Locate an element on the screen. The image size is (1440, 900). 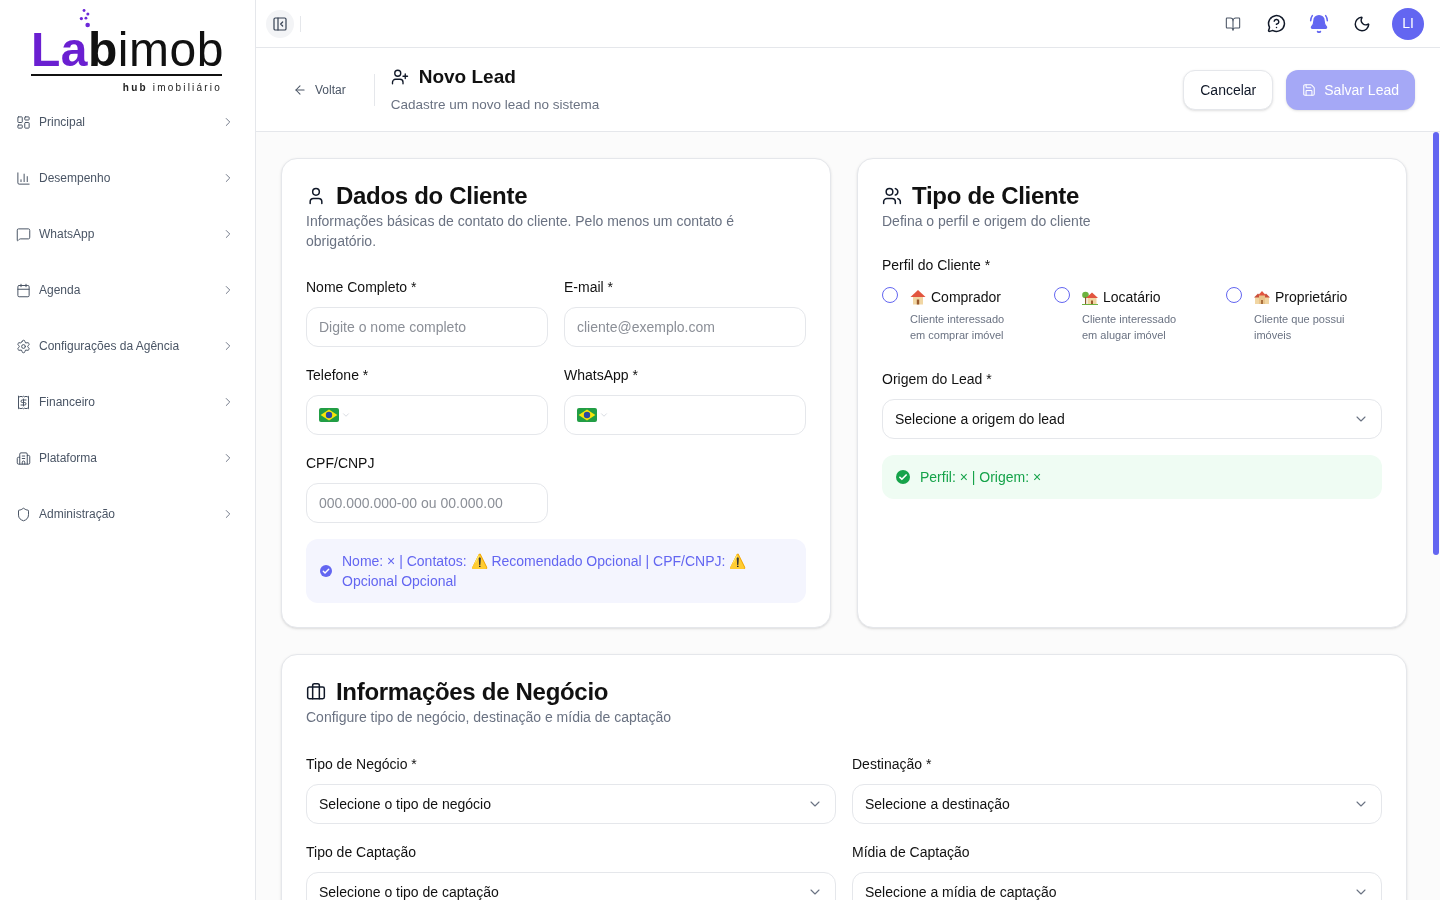
users-icon is located at coordinates (892, 196).